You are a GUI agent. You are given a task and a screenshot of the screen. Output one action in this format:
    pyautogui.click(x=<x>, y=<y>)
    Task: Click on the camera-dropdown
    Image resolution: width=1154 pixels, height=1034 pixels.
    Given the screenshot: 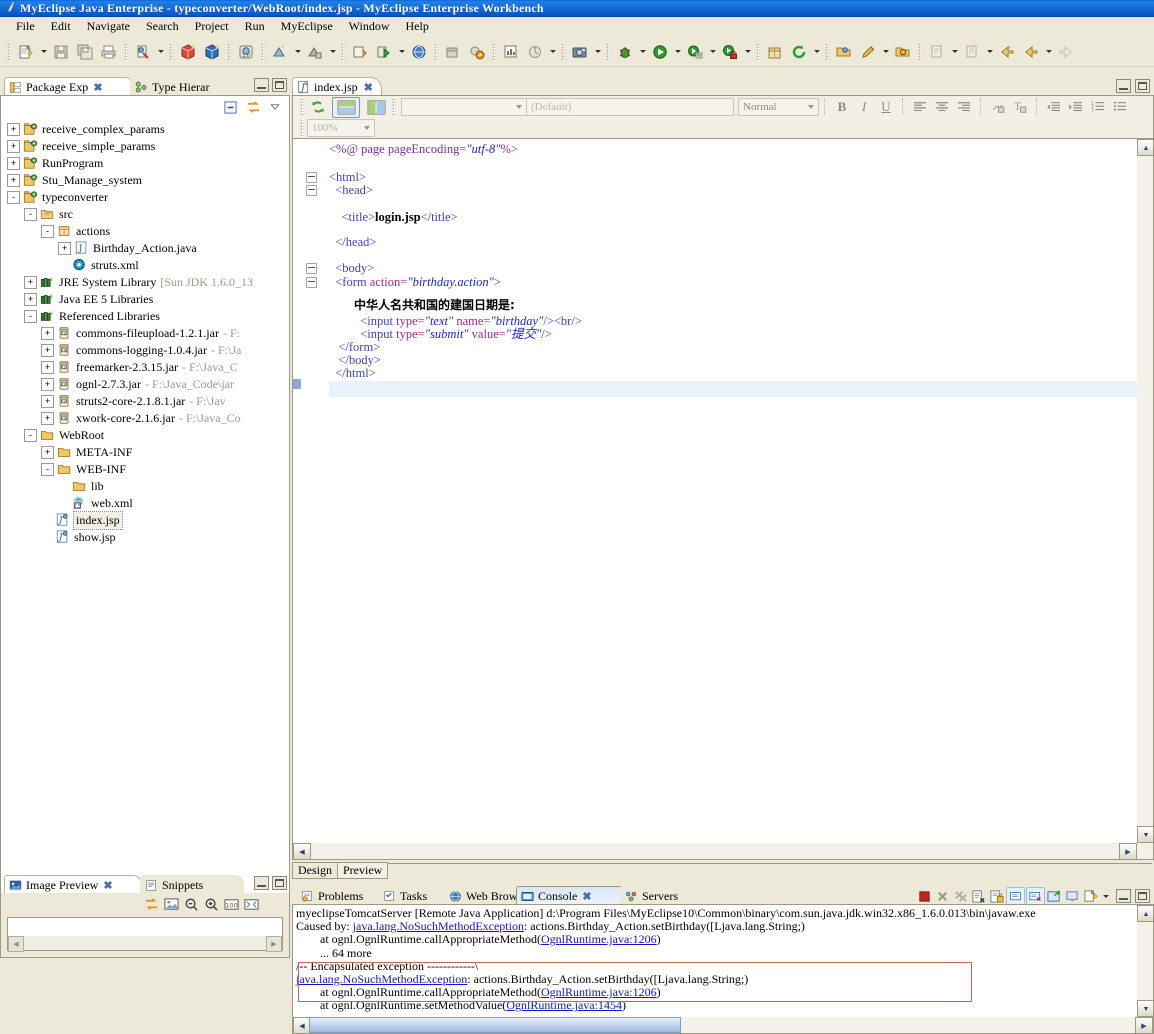 What is the action you would take?
    pyautogui.click(x=597, y=52)
    